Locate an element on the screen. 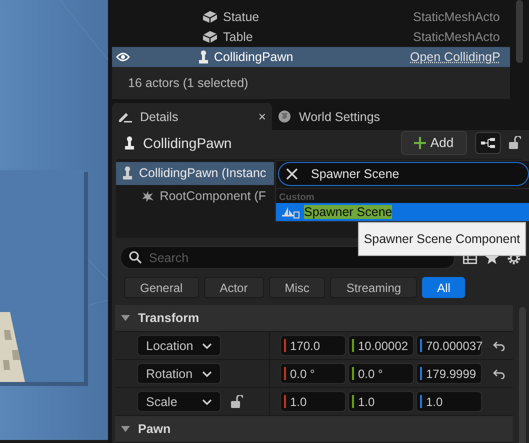  number-field: 179.9999 is located at coordinates (449, 373).